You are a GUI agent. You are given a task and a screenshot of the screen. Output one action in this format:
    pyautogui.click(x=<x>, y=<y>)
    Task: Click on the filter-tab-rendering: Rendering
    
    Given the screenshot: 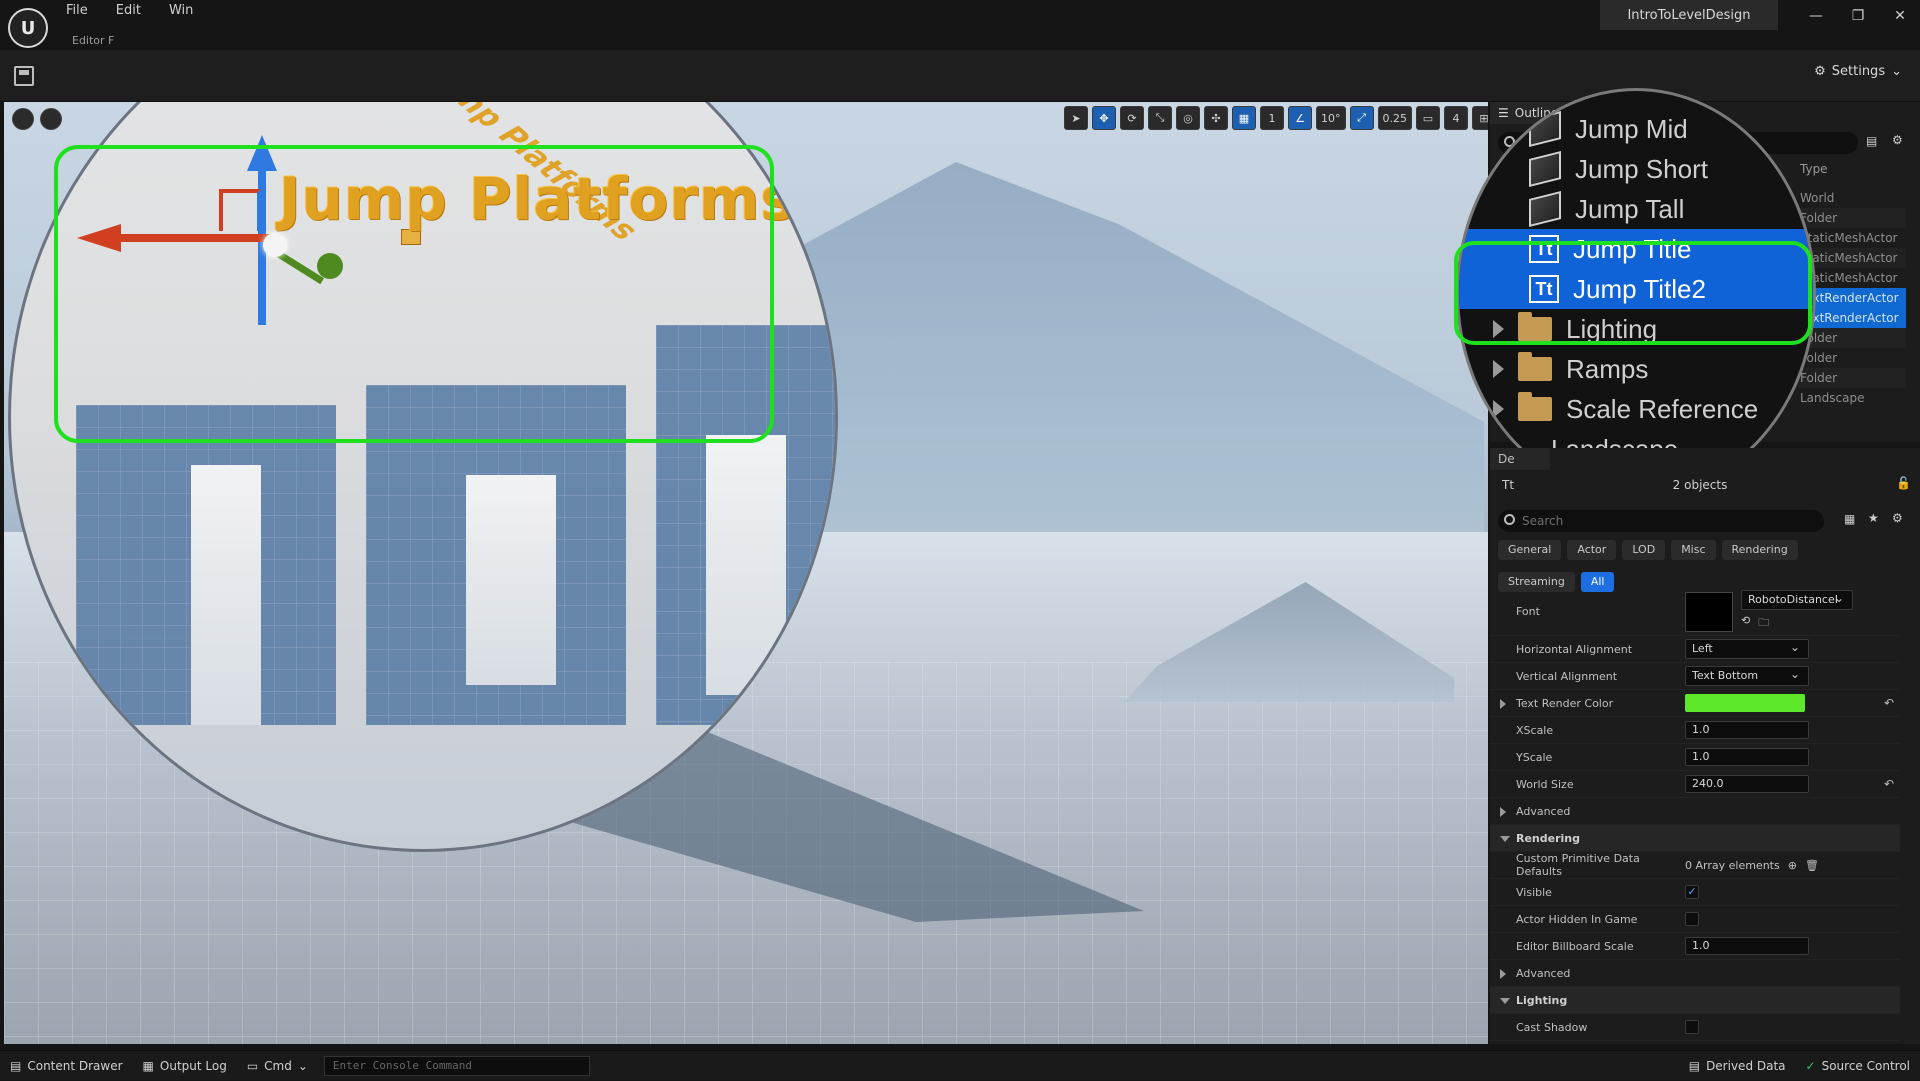 What is the action you would take?
    pyautogui.click(x=1759, y=550)
    